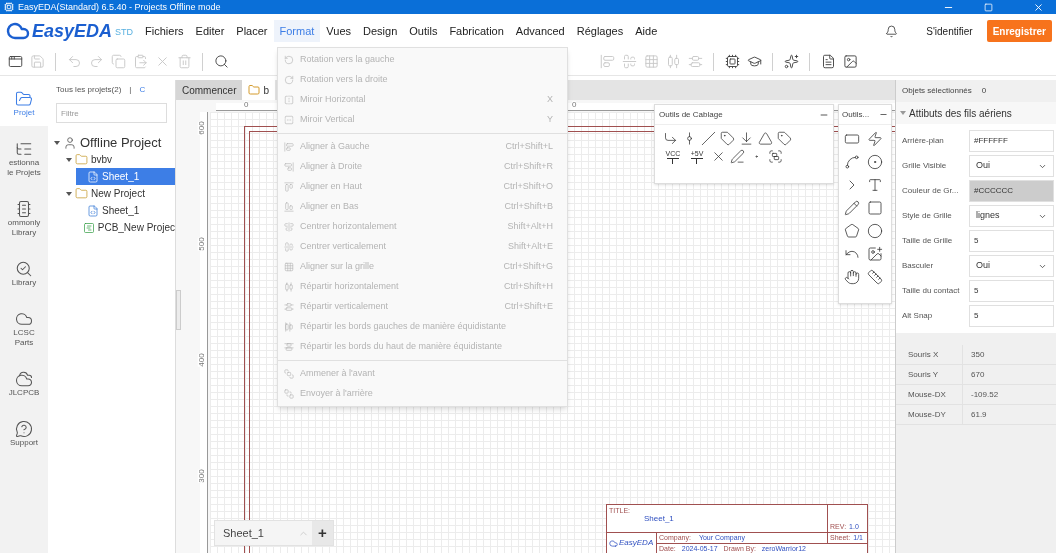 The image size is (1056, 553). Describe the element at coordinates (1011, 191) in the screenshot. I see `color-field: #CCCCCC` at that location.